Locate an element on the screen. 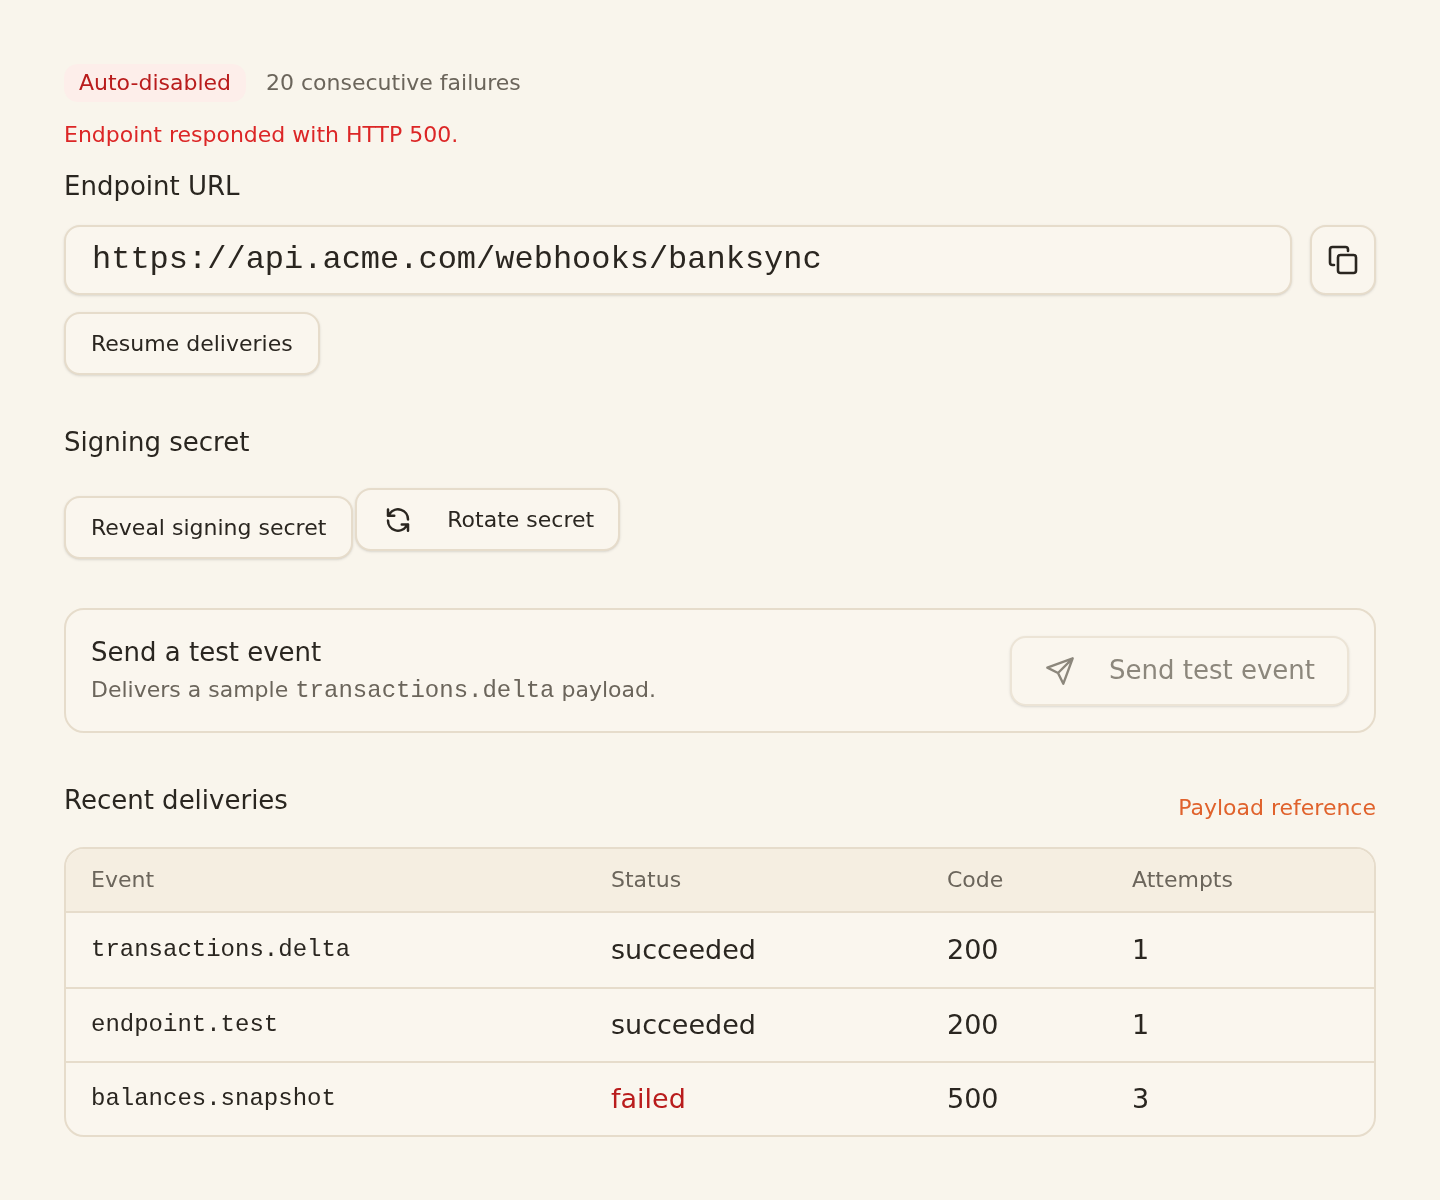  column-header: Code is located at coordinates (975, 879).